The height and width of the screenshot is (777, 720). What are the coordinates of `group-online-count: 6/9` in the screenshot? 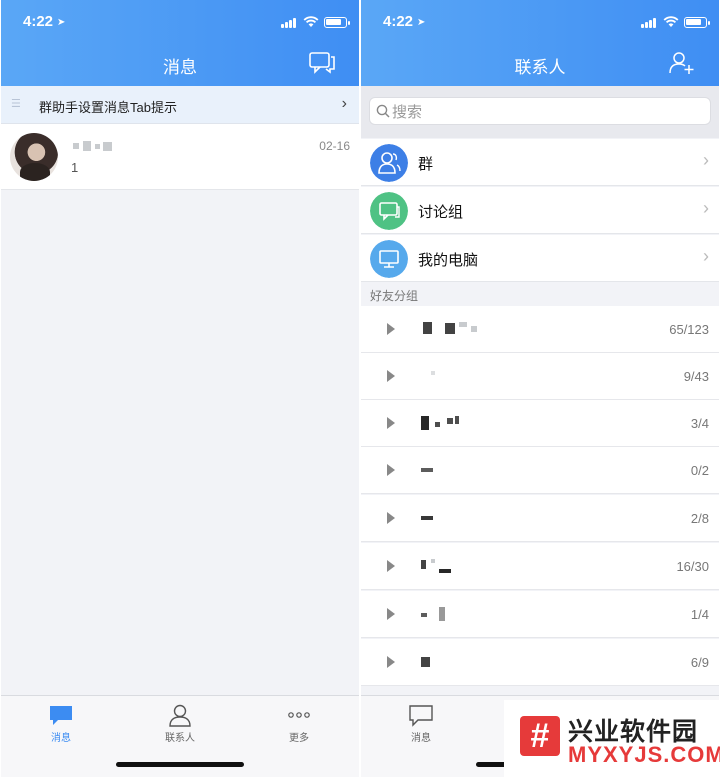 It's located at (699, 662).